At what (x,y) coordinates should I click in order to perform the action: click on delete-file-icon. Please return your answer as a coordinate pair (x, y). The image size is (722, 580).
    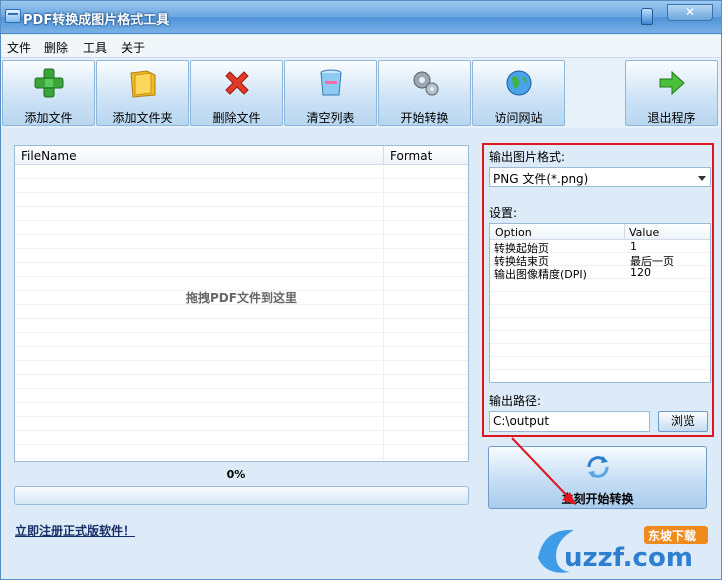
    Looking at the image, I should click on (237, 83).